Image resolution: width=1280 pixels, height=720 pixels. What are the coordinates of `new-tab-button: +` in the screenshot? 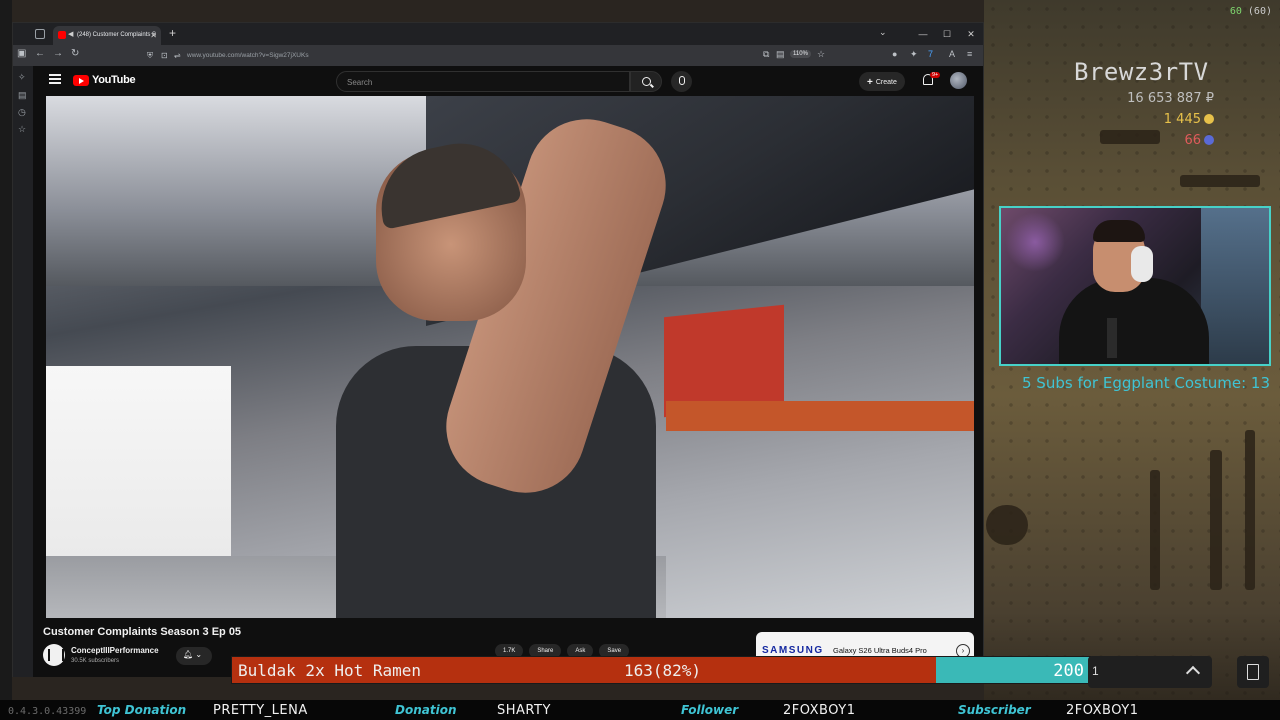 It's located at (172, 33).